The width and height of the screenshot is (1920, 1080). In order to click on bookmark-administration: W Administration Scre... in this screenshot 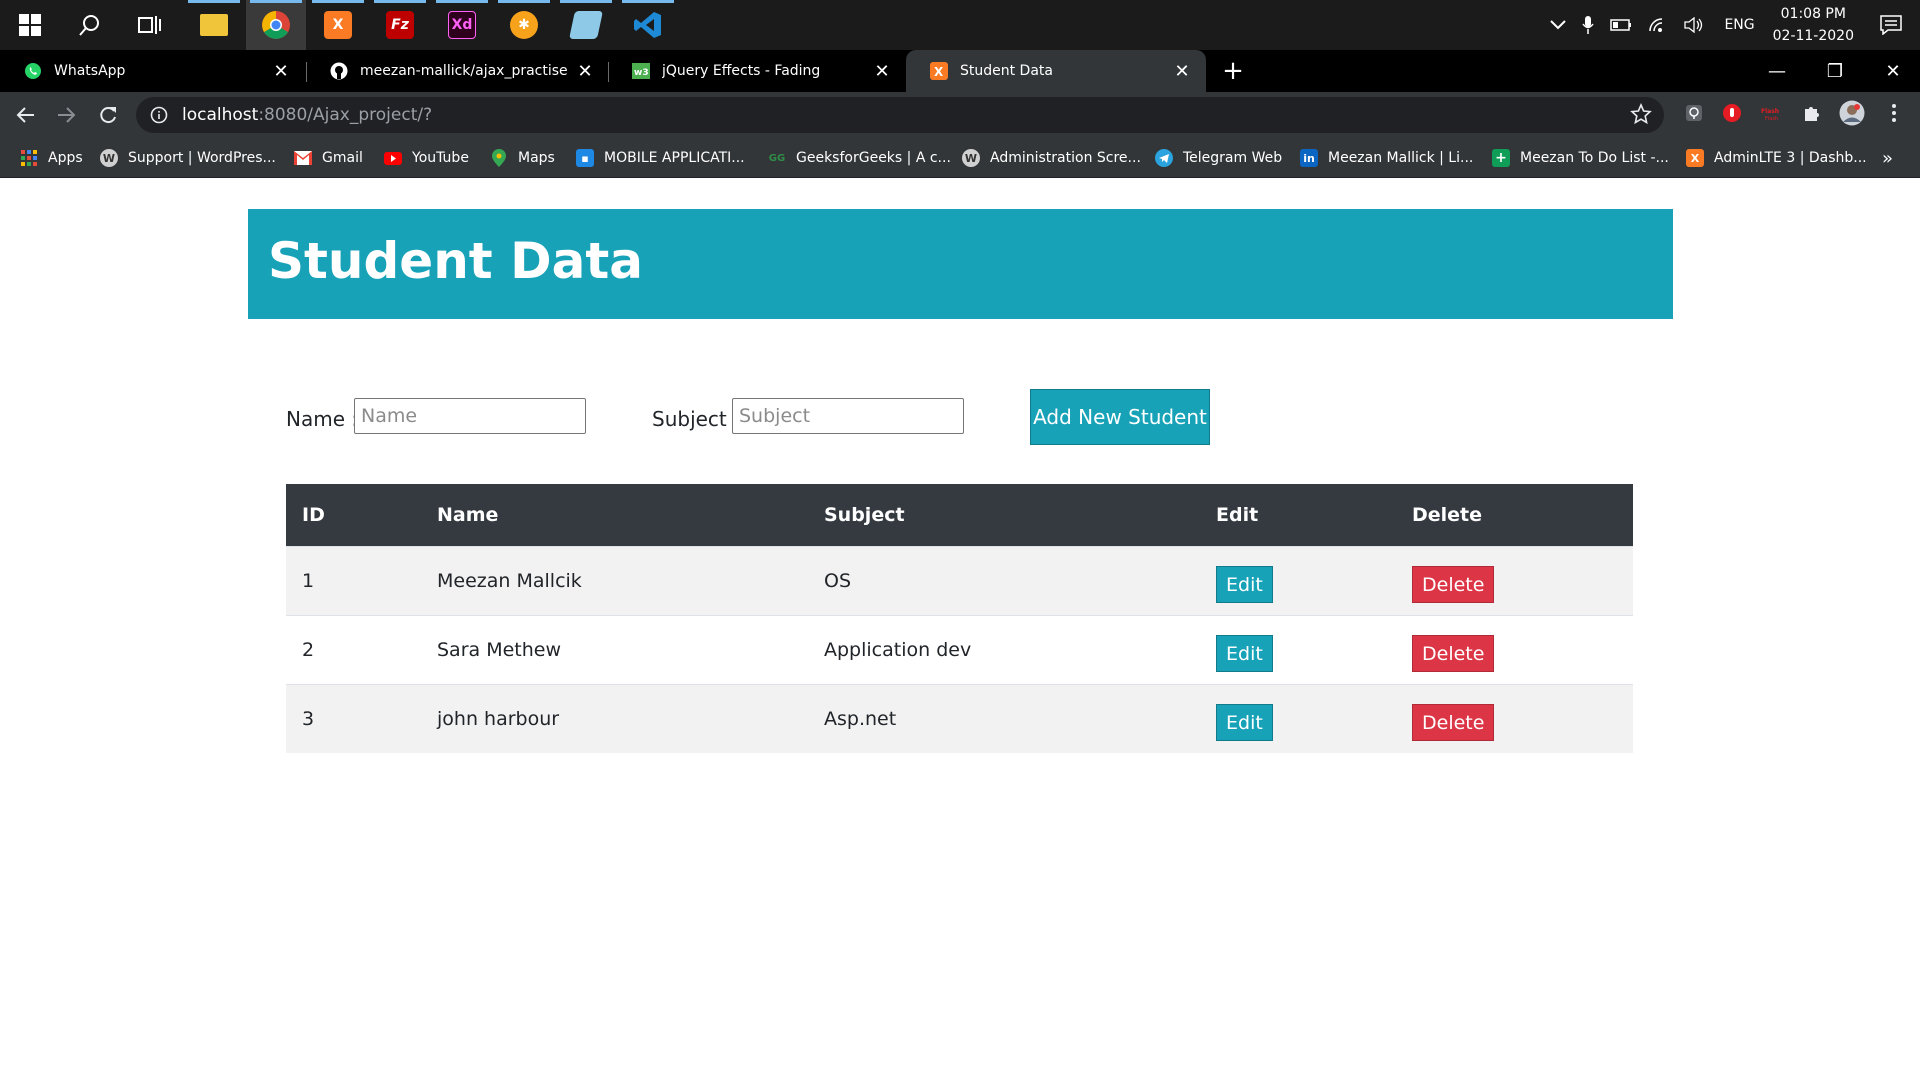, I will do `click(1051, 158)`.